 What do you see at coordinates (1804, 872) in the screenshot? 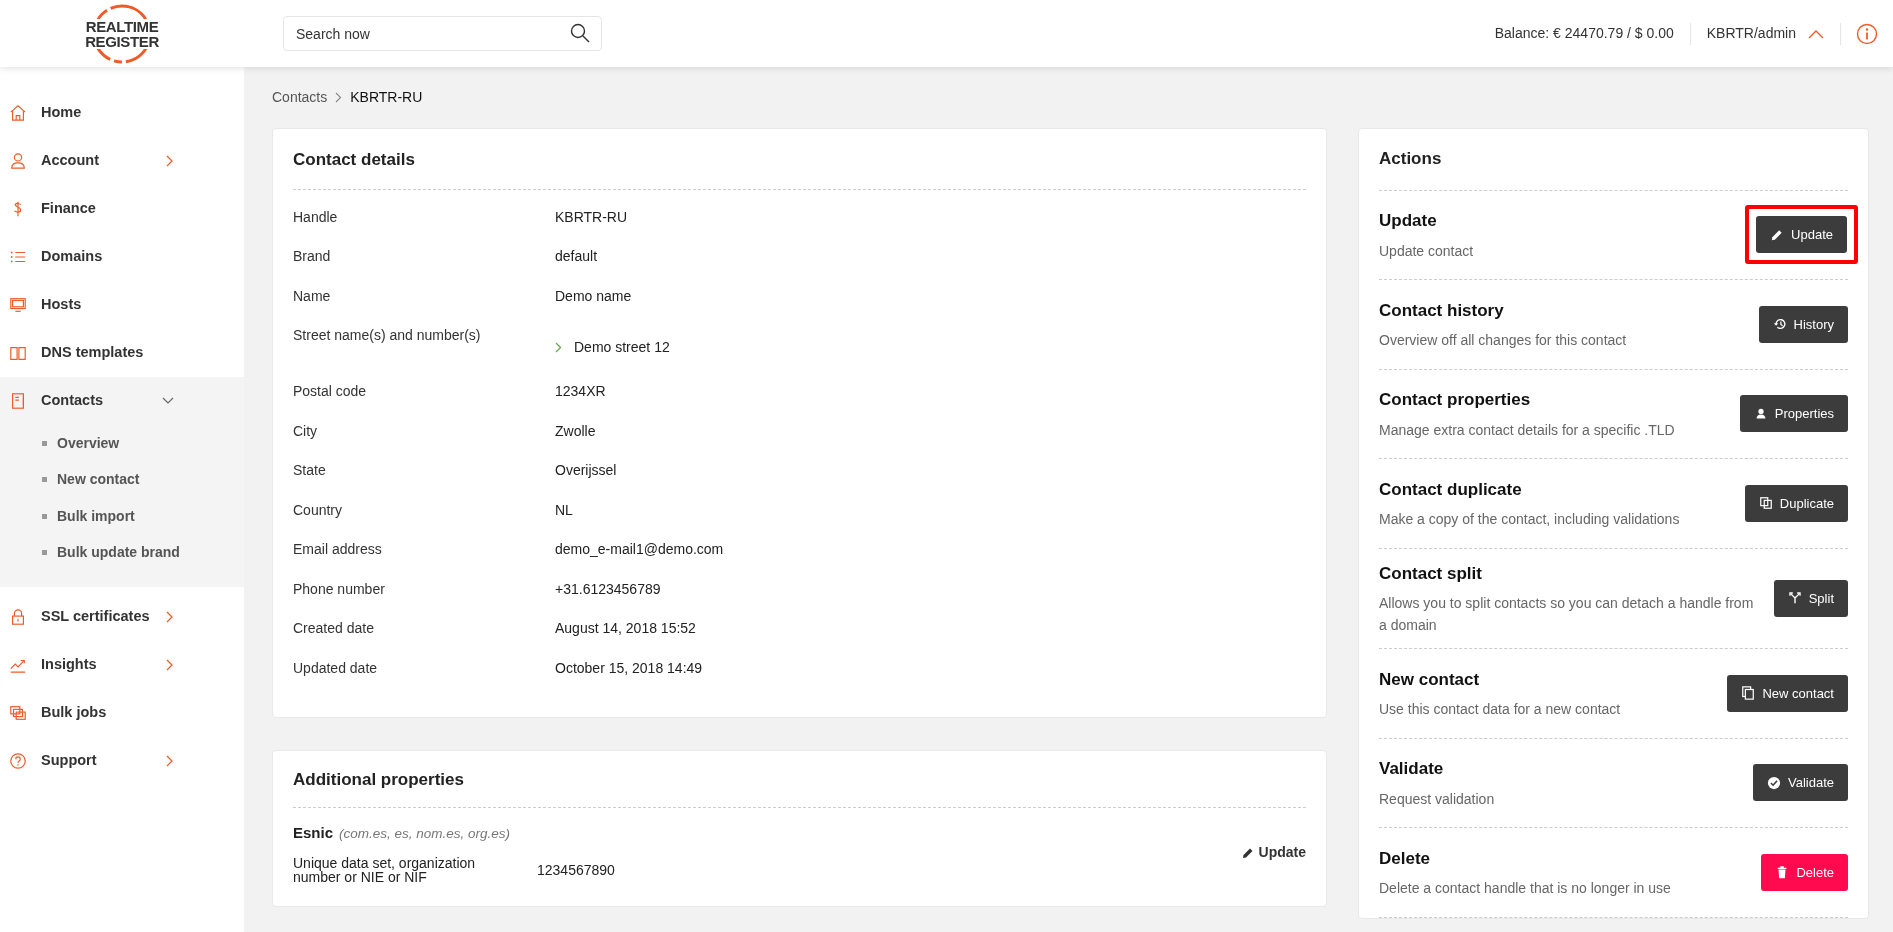
I see `action-button: Delete` at bounding box center [1804, 872].